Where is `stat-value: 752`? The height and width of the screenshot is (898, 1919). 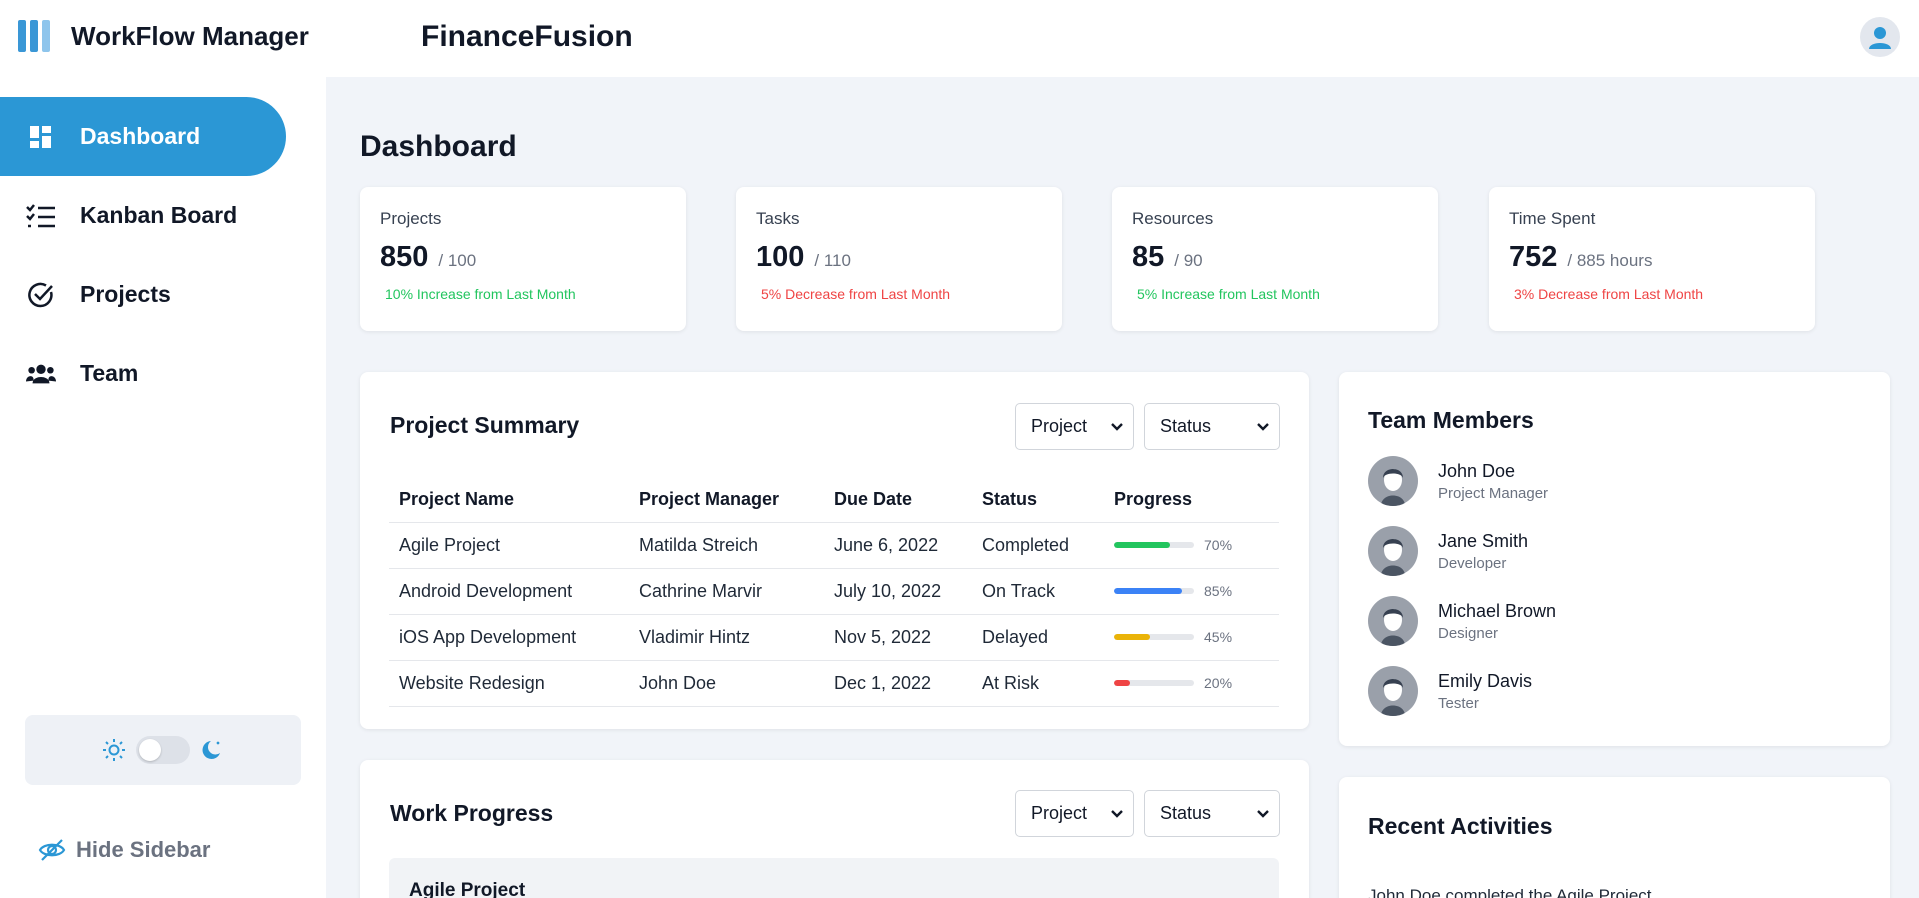
stat-value: 752 is located at coordinates (1533, 257).